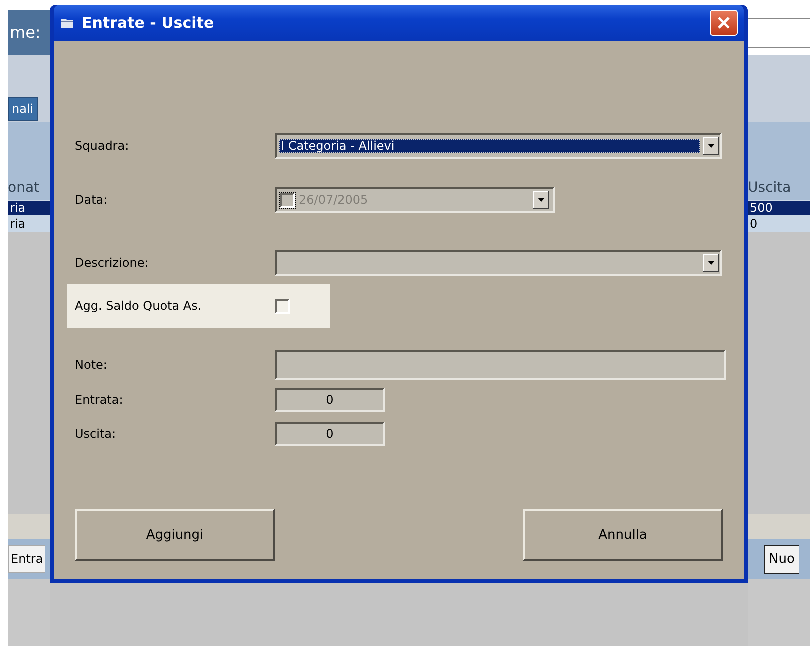 The height and width of the screenshot is (646, 810). Describe the element at coordinates (25, 32) in the screenshot. I see `field-label: me:` at that location.